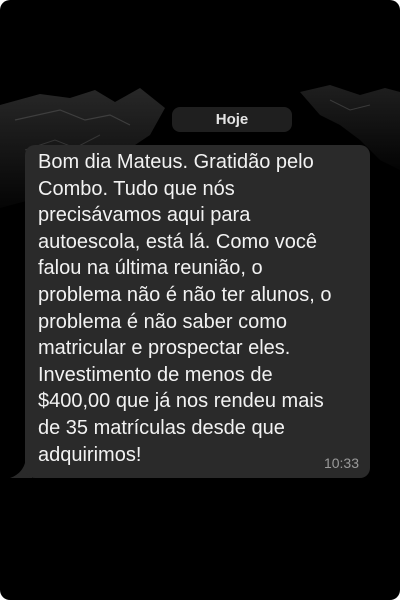 Image resolution: width=400 pixels, height=600 pixels. I want to click on message-timestamp: 10:33, so click(341, 463).